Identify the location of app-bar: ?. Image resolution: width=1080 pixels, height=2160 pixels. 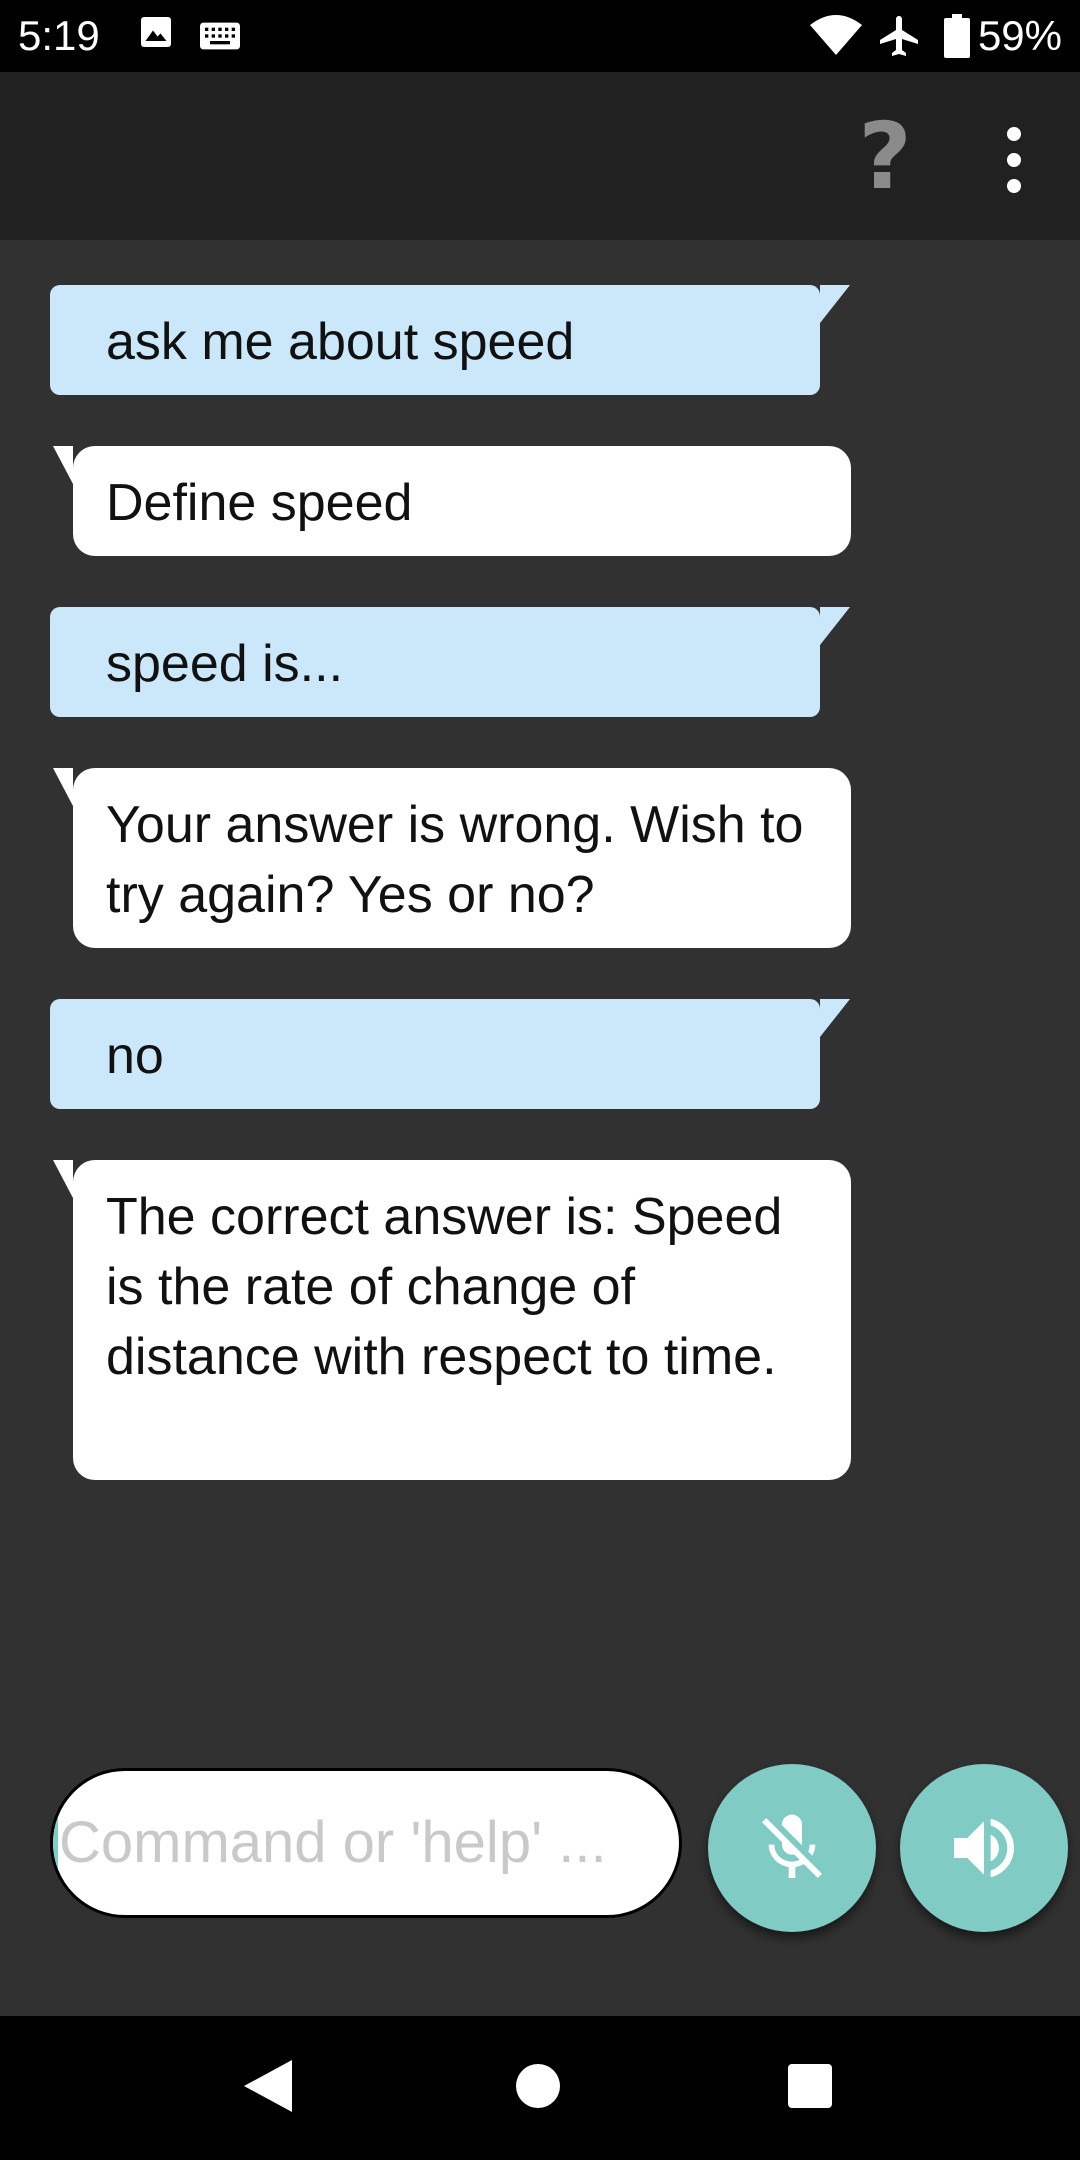
(540, 156).